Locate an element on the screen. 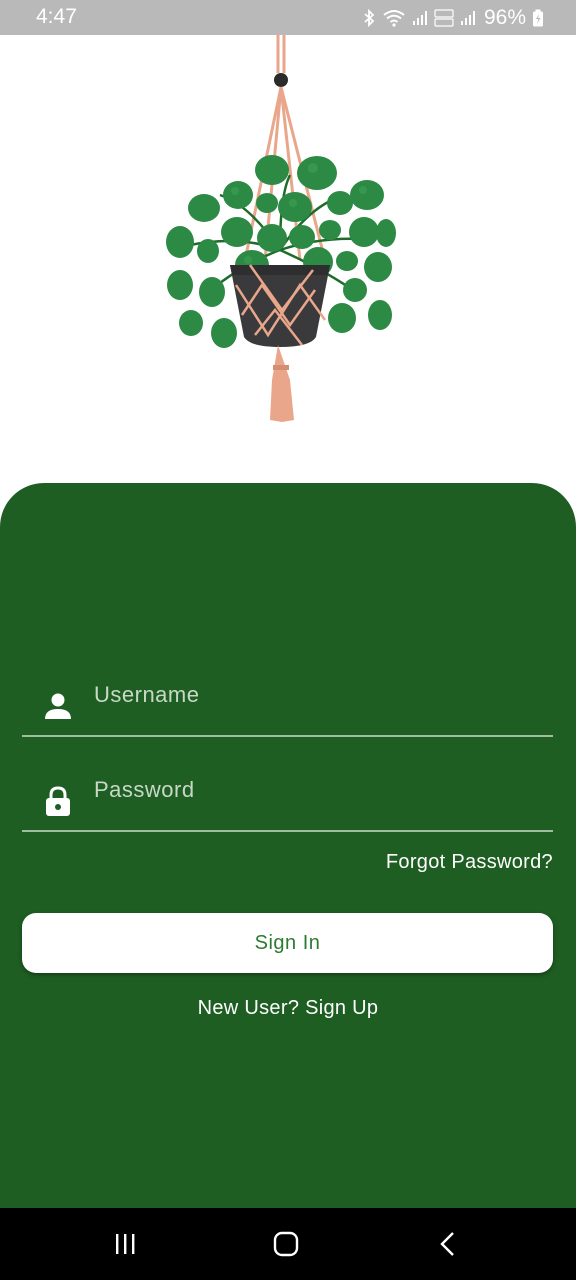  password-field is located at coordinates (287, 796).